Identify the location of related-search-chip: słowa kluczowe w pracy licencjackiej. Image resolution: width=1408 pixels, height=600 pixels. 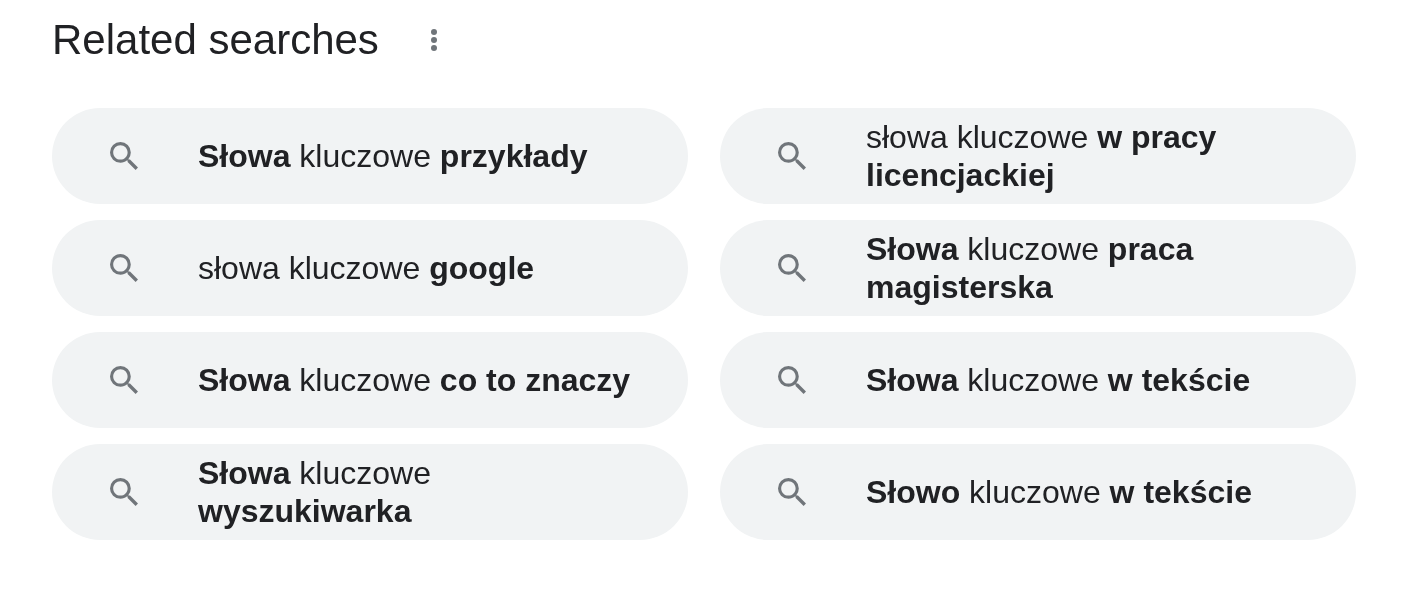
(1038, 156).